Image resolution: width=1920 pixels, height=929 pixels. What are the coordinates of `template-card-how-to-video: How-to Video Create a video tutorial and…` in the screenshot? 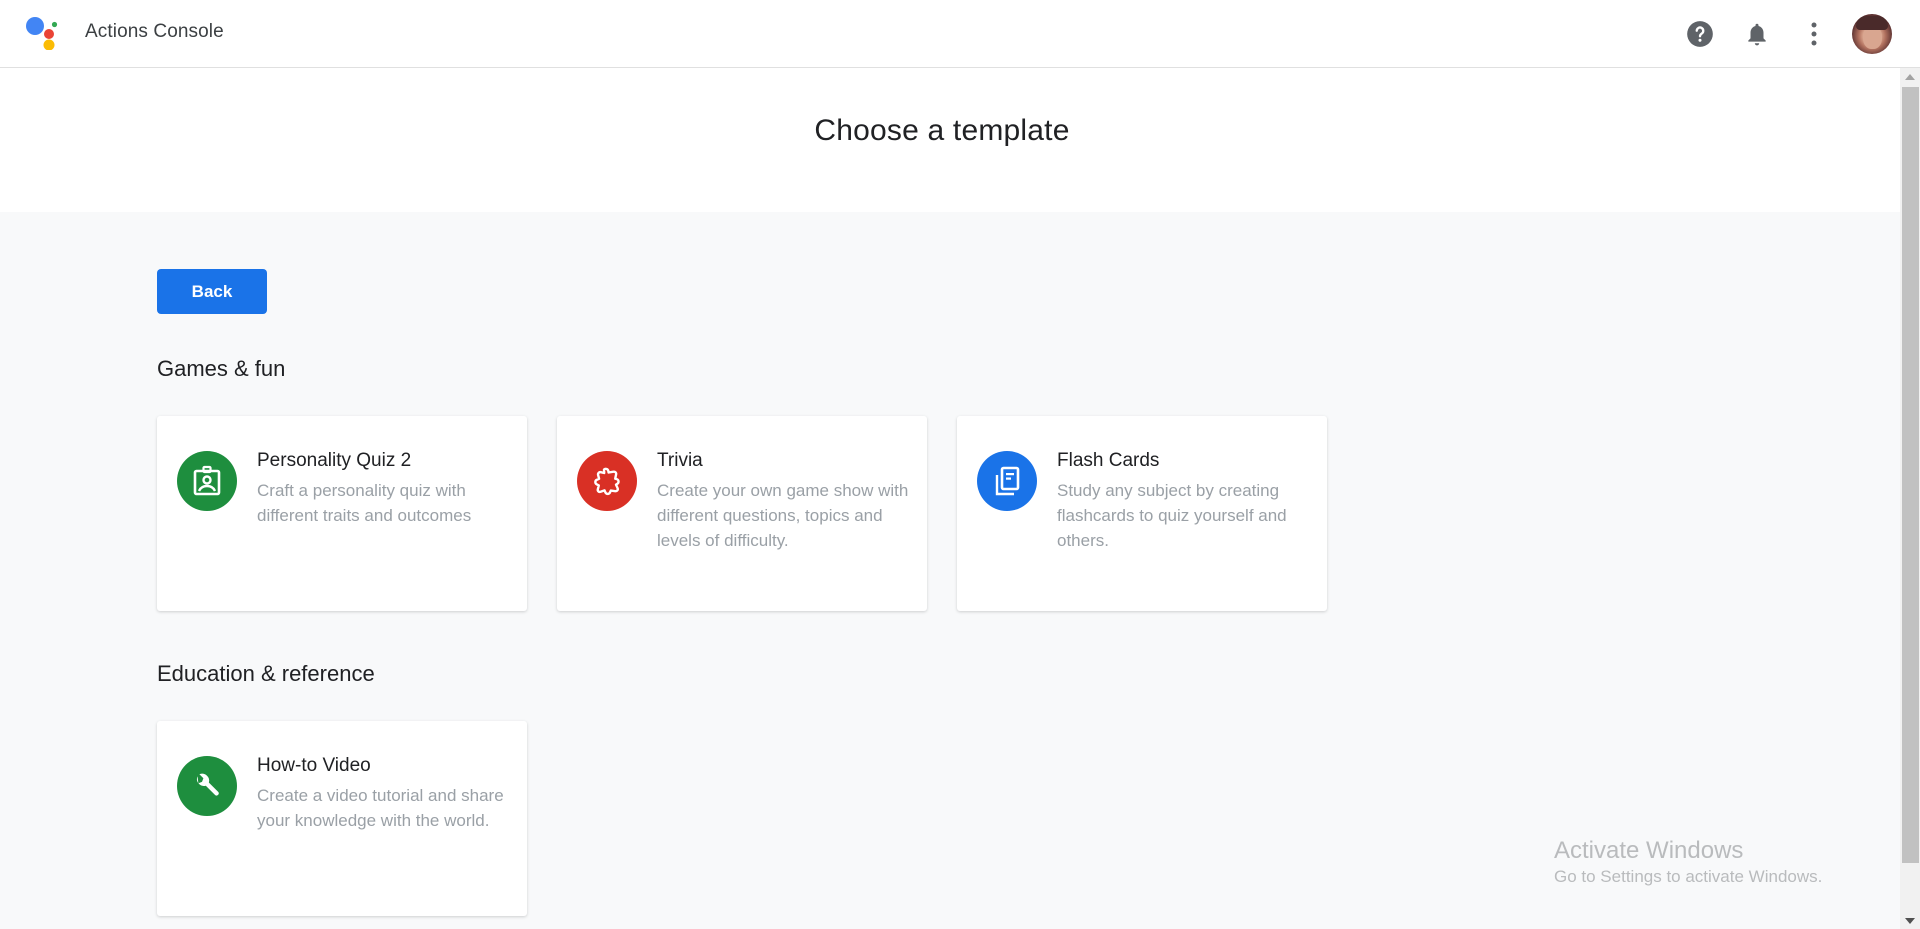 It's located at (342, 818).